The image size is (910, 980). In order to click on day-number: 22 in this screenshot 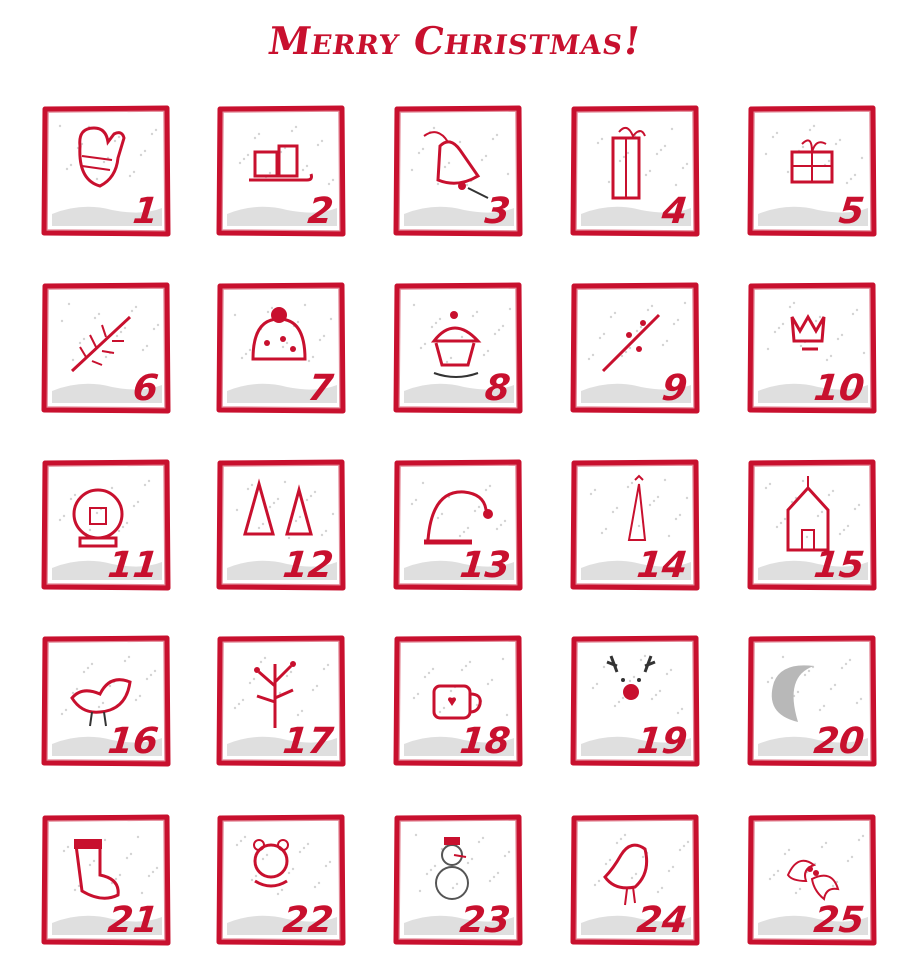, I will do `click(308, 920)`.